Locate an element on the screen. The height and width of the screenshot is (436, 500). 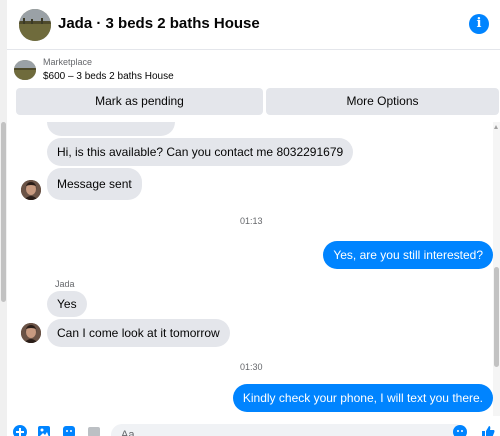
chat-header: Jada · 3 beds 2 baths House i is located at coordinates (253, 25).